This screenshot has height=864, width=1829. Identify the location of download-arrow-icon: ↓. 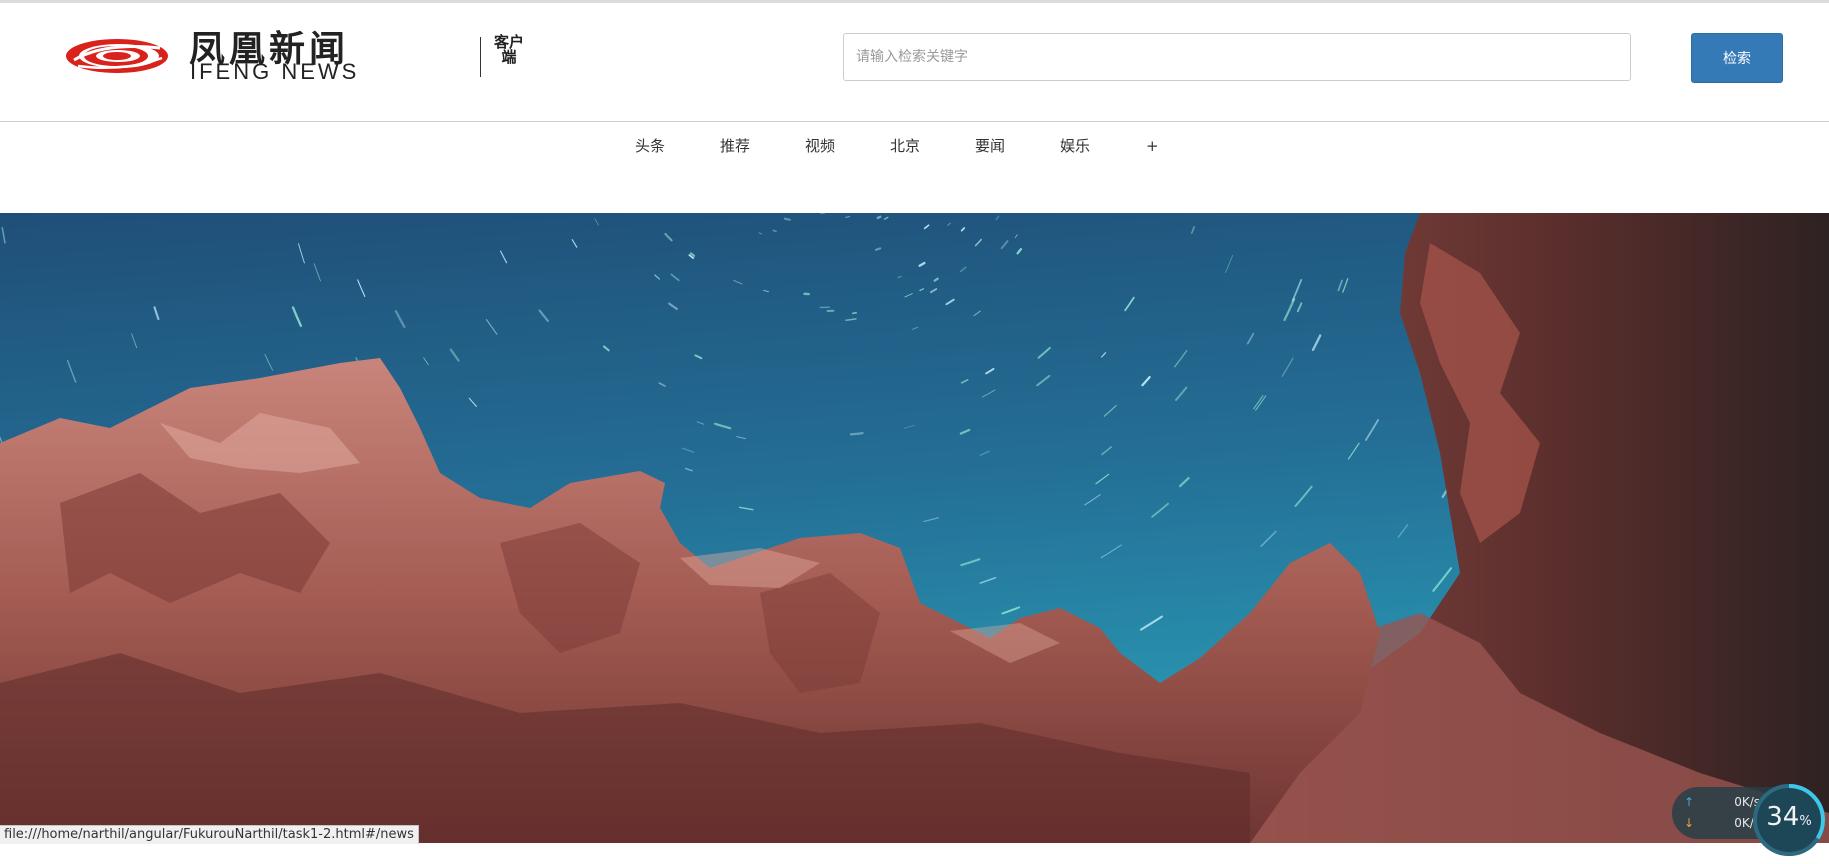
(1689, 823).